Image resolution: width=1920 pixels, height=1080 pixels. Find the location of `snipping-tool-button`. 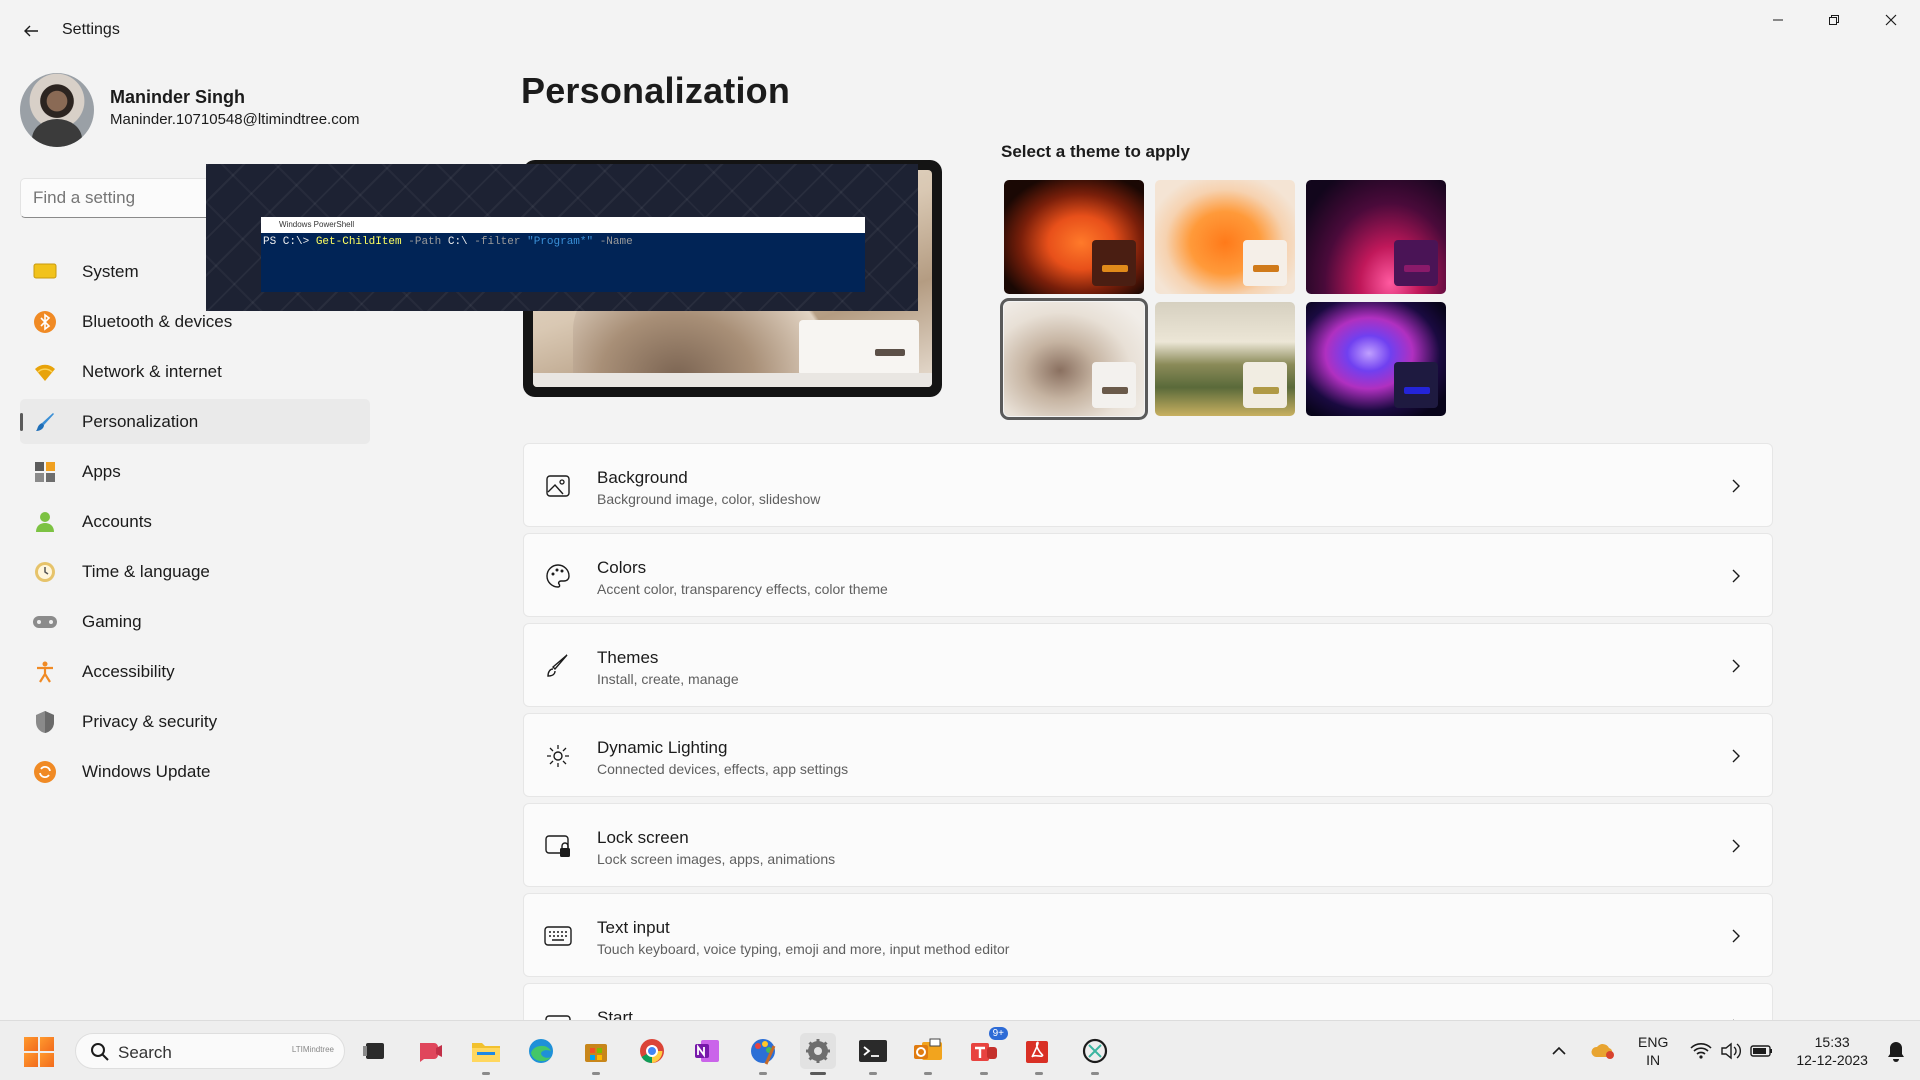

snipping-tool-button is located at coordinates (1095, 1054).